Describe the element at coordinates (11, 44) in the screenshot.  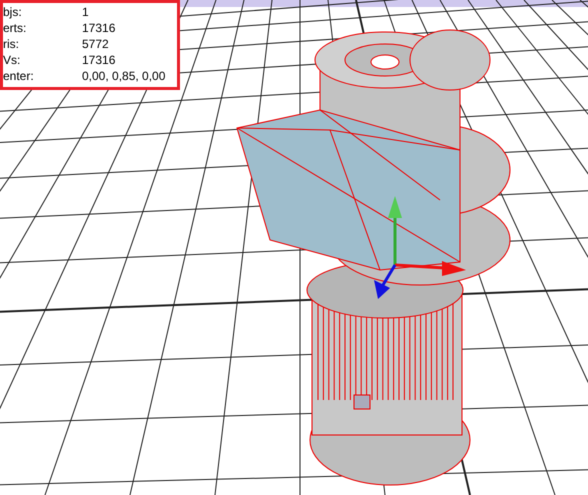
I see `stat-label: ris:` at that location.